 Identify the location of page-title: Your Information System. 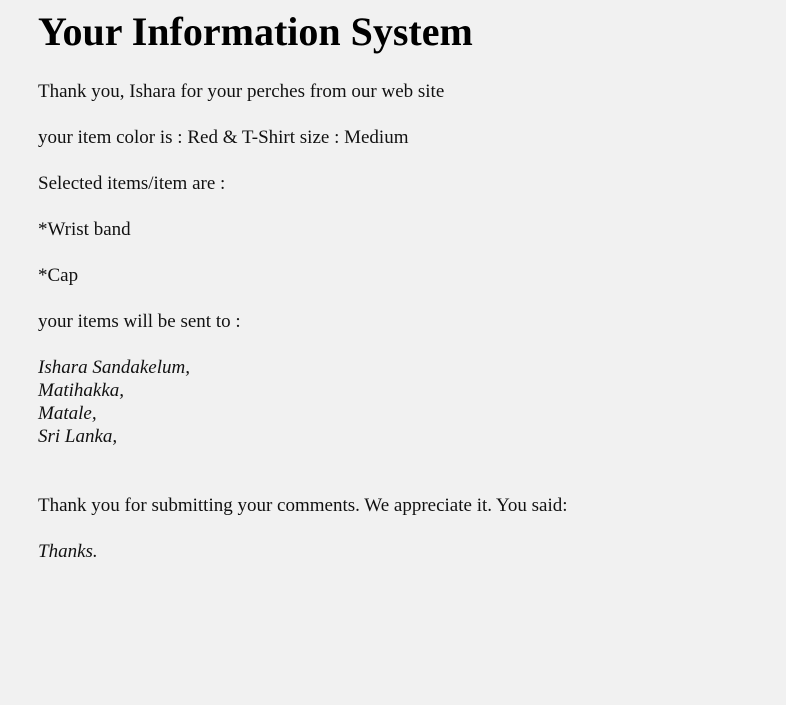
(255, 31).